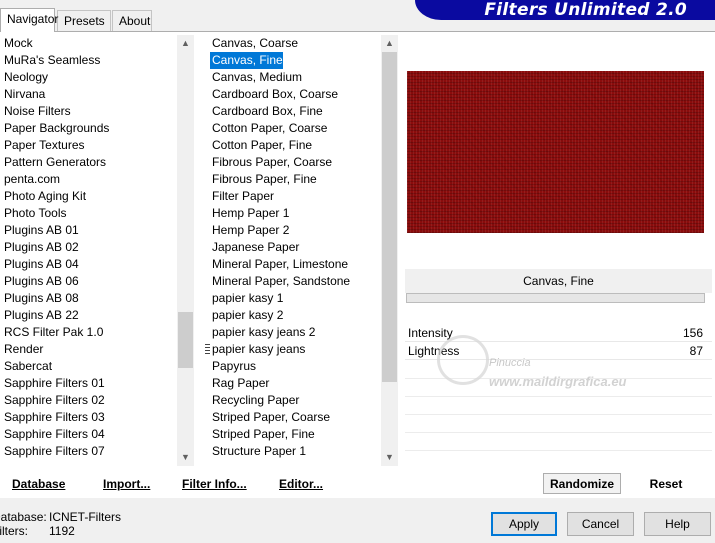  Describe the element at coordinates (292, 434) in the screenshot. I see `filter-item: Striped Paper, Fine` at that location.